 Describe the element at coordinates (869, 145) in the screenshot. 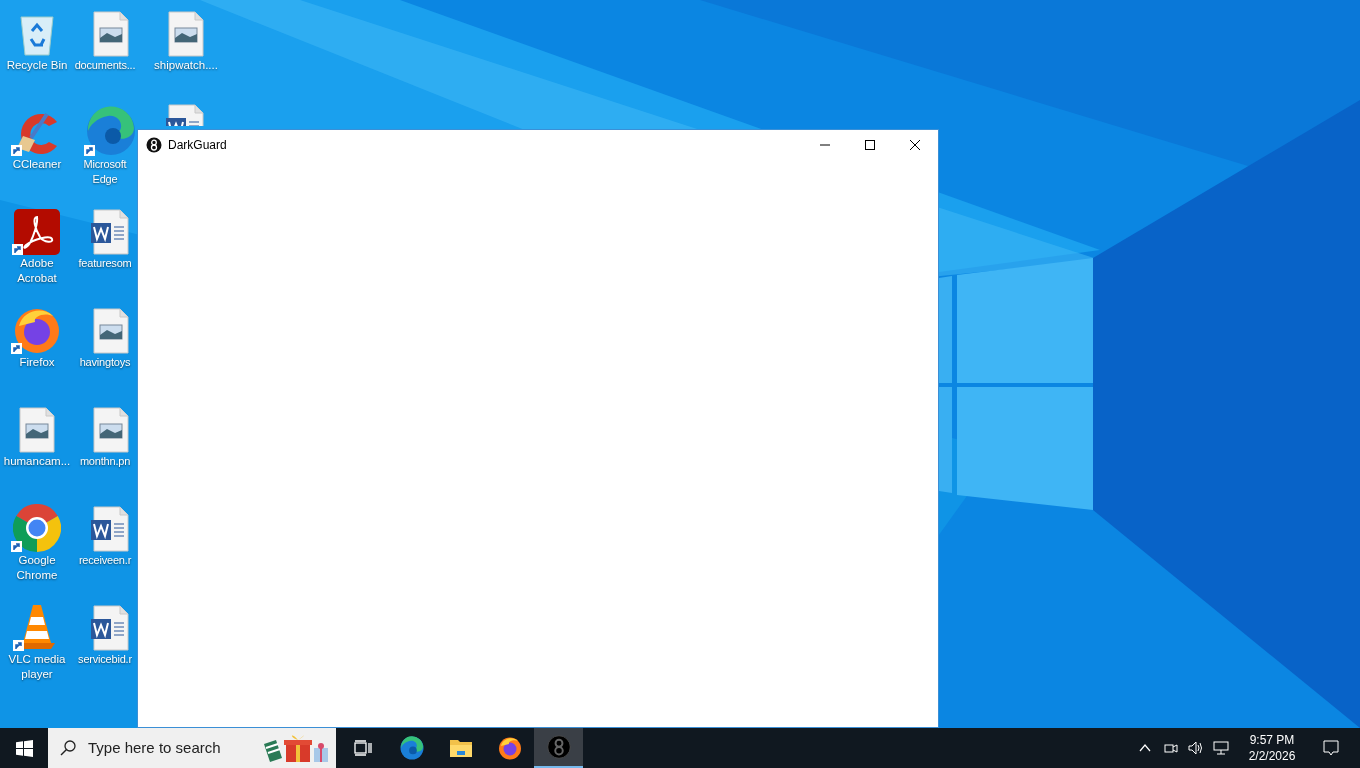

I see `maximize-icon` at that location.